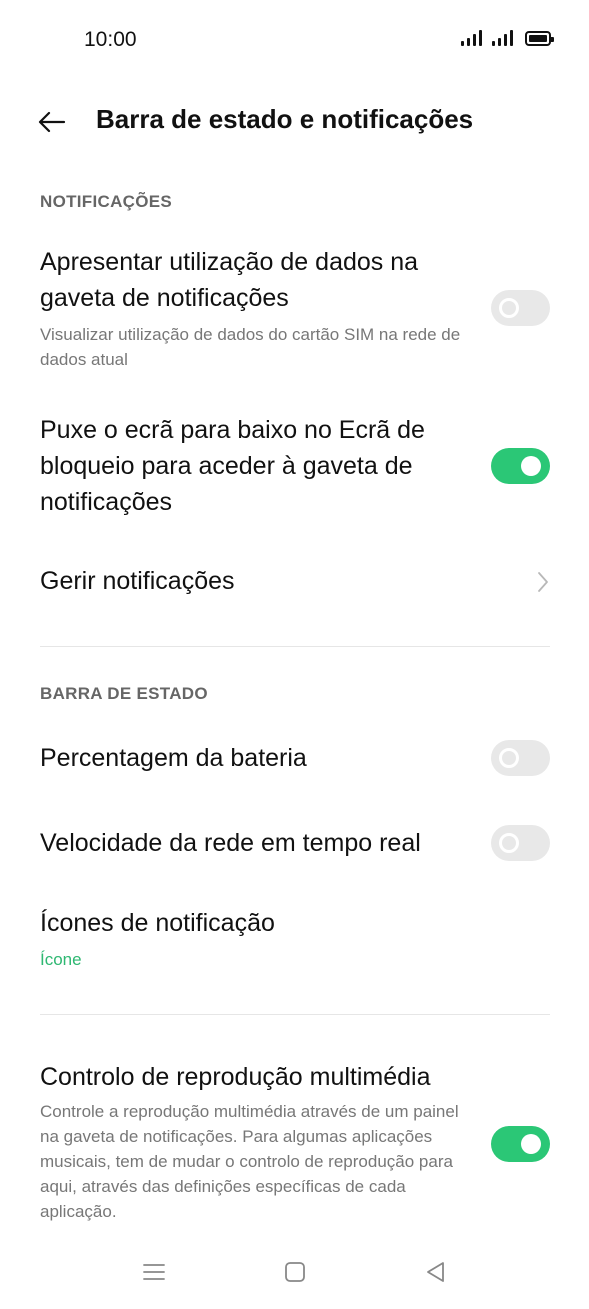 This screenshot has width=589, height=1309. What do you see at coordinates (520, 308) in the screenshot?
I see `data-usage-toggle` at bounding box center [520, 308].